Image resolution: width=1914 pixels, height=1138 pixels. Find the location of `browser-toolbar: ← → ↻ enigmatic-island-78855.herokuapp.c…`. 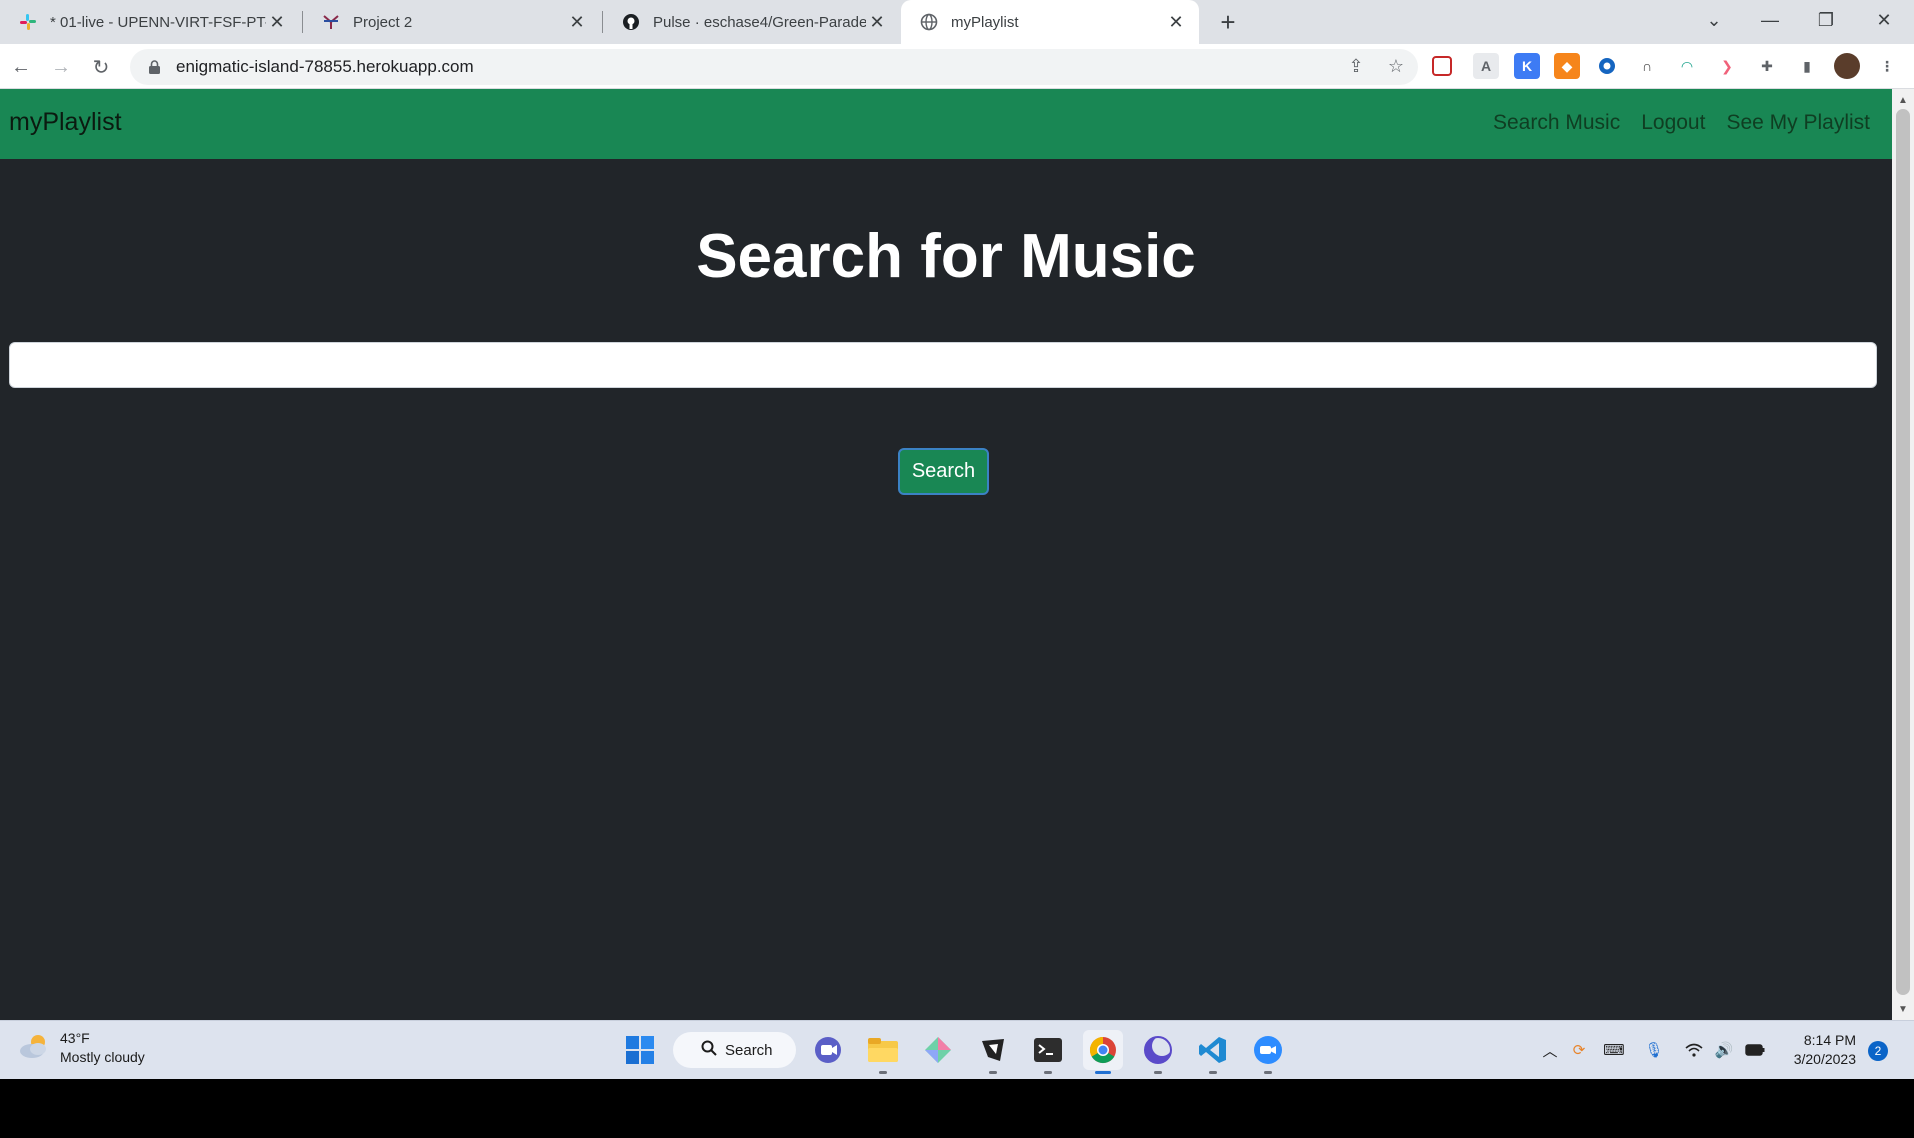

browser-toolbar: ← → ↻ enigmatic-island-78855.herokuapp.c… is located at coordinates (957, 66).